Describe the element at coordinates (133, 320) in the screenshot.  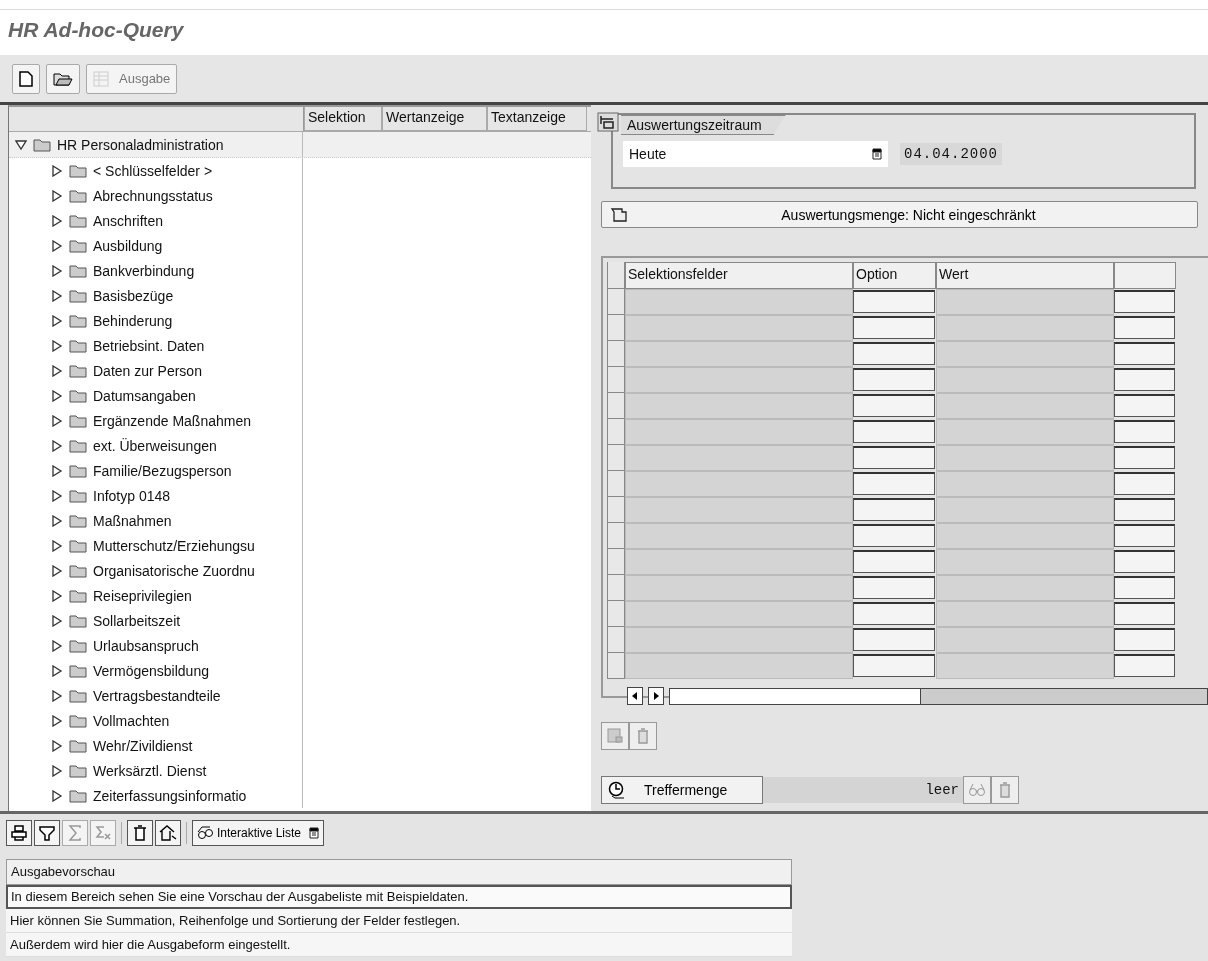
I see `tree-node: Behinderung` at that location.